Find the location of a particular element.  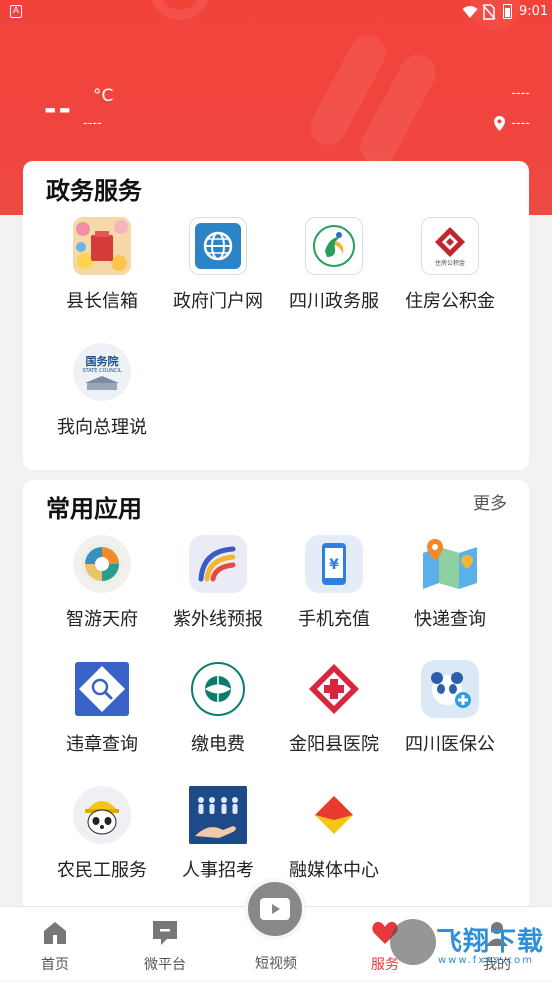

app-notification-icon: A is located at coordinates (16, 11).